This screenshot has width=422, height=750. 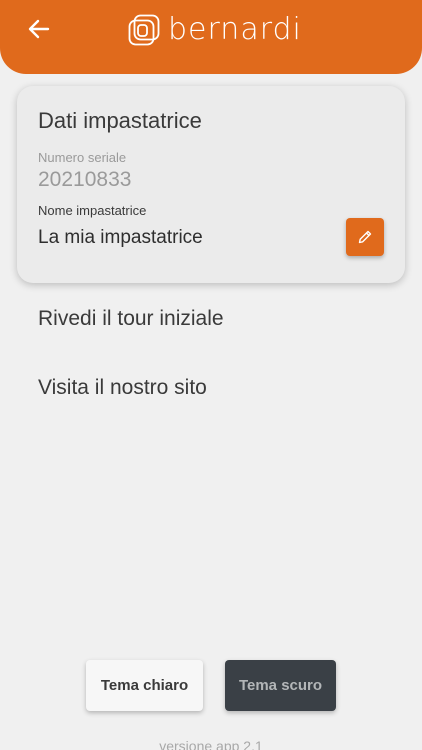 What do you see at coordinates (144, 30) in the screenshot?
I see `bernardi-logo-icon` at bounding box center [144, 30].